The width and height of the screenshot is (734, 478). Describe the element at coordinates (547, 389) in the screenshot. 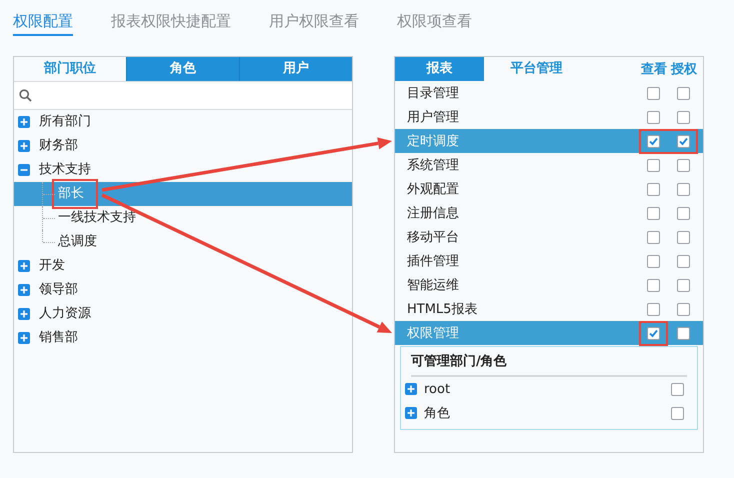

I see `tree-item: root` at that location.